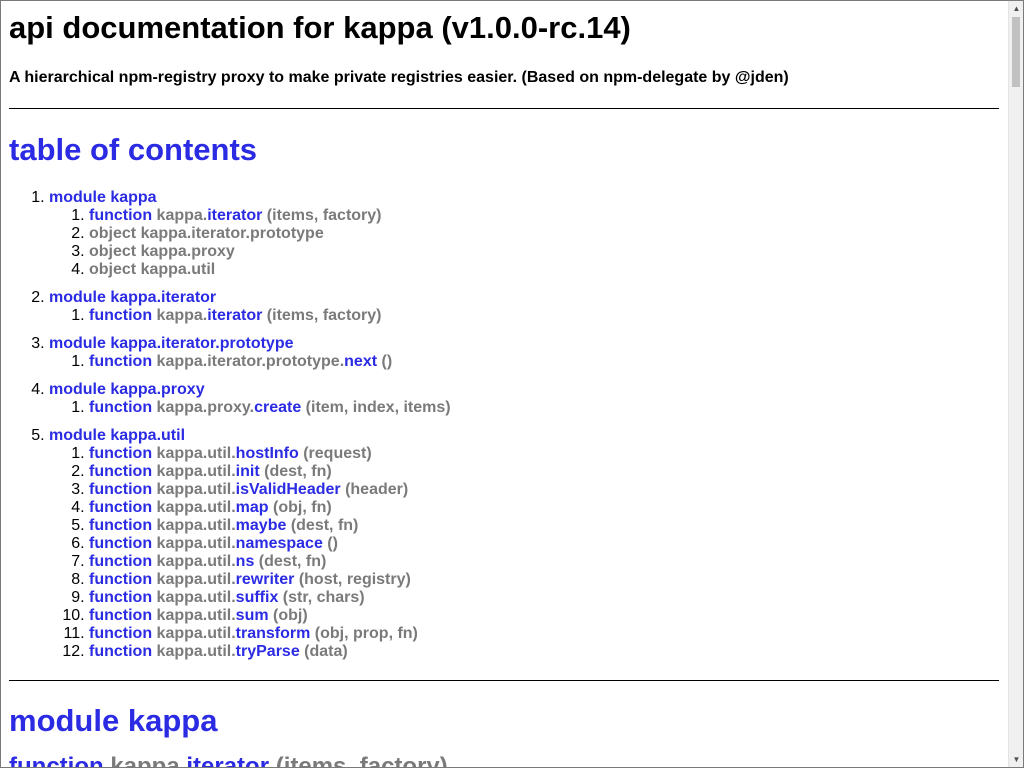 This screenshot has height=768, width=1024. What do you see at coordinates (273, 633) in the screenshot?
I see `member-function-name: transform` at bounding box center [273, 633].